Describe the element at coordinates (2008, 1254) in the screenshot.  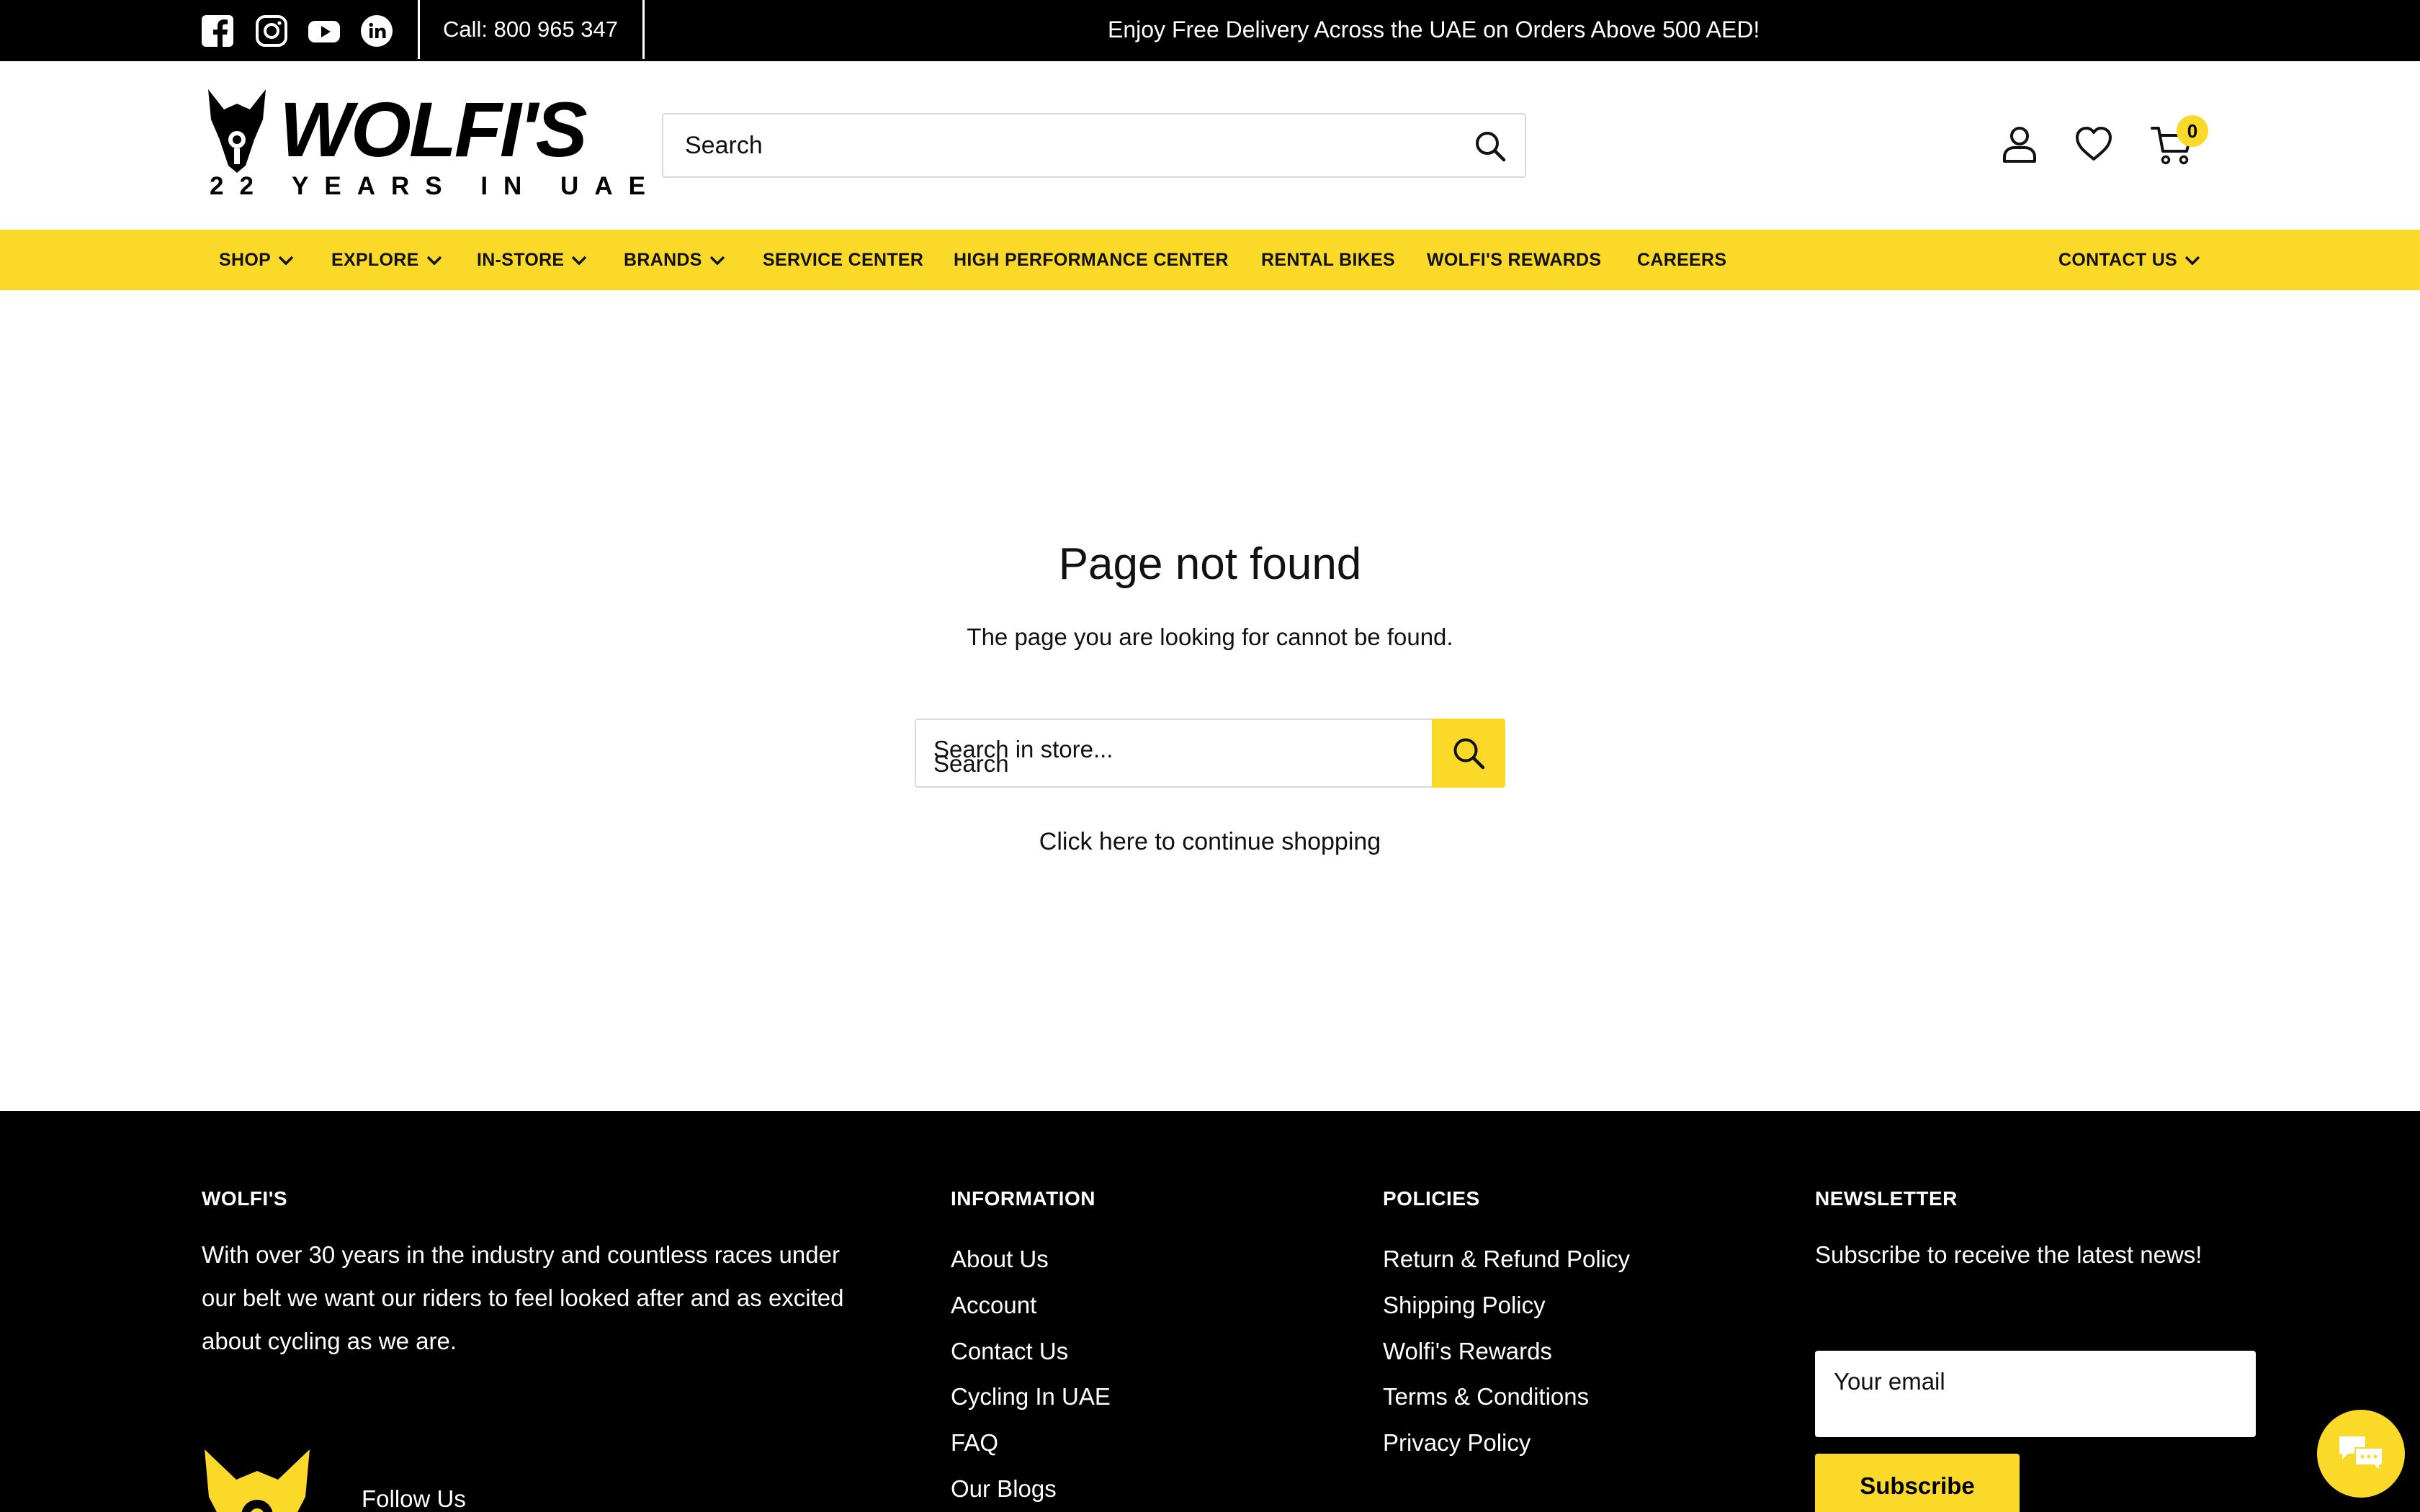
I see `newsletter-text: Subscribe to receive the latest news!` at that location.